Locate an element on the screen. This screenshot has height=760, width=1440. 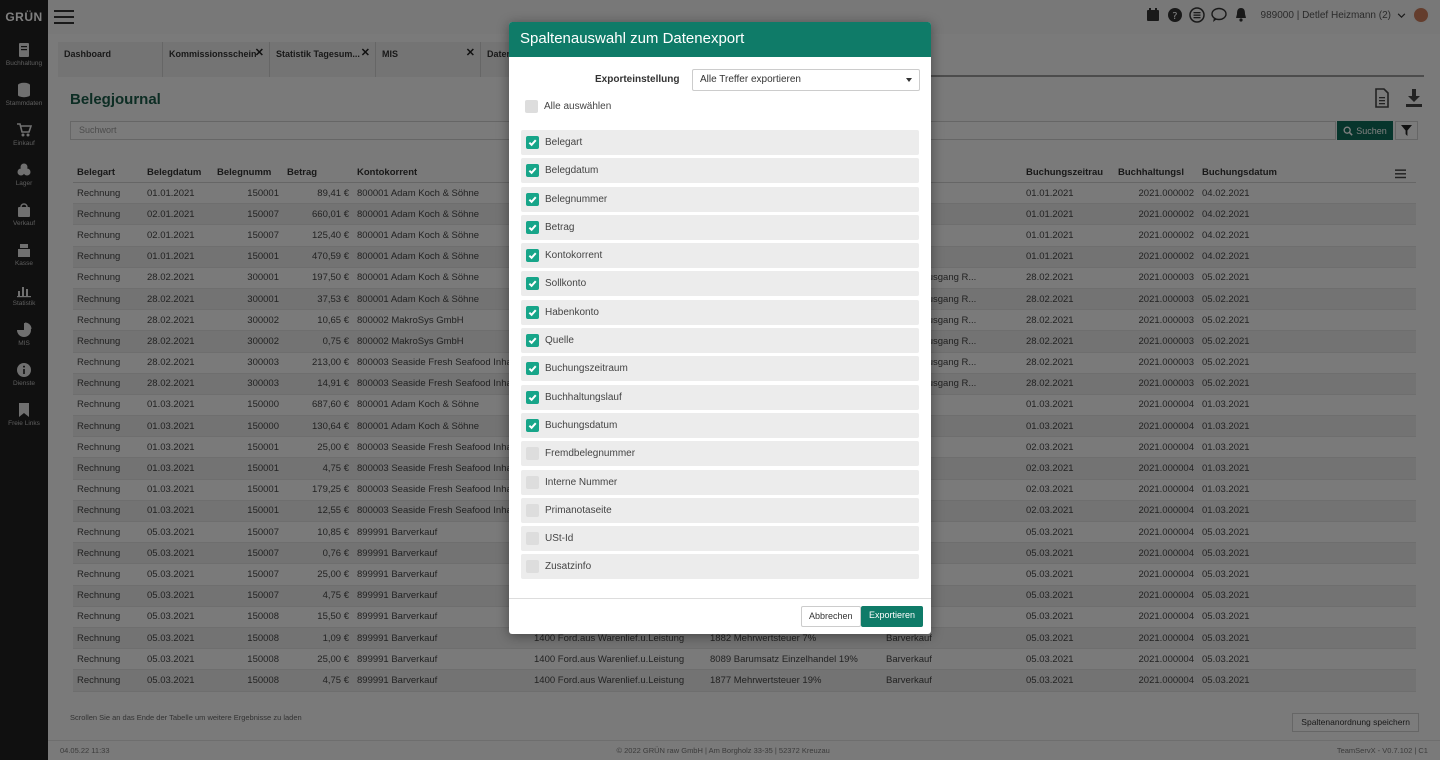
select-all-label: Alle auswählen is located at coordinates (578, 106).